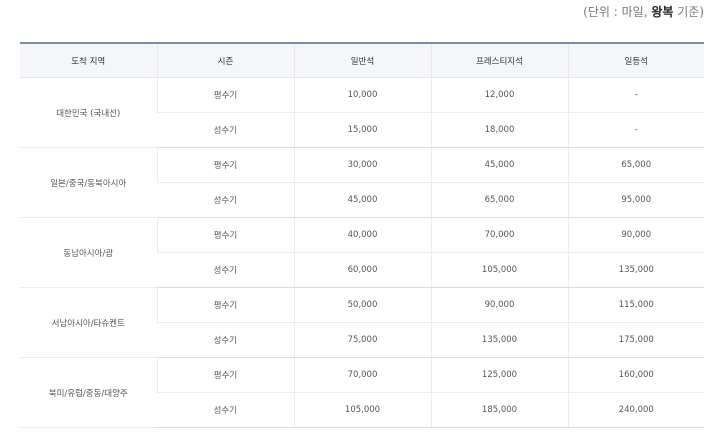 The width and height of the screenshot is (718, 432). What do you see at coordinates (635, 200) in the screenshot?
I see `first-cell: 95,000` at bounding box center [635, 200].